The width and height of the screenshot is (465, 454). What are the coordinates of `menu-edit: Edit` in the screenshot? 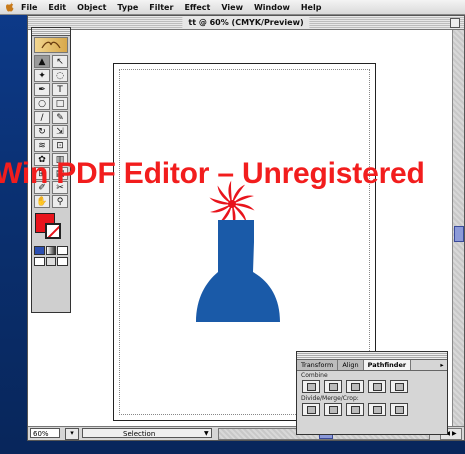 It's located at (57, 7).